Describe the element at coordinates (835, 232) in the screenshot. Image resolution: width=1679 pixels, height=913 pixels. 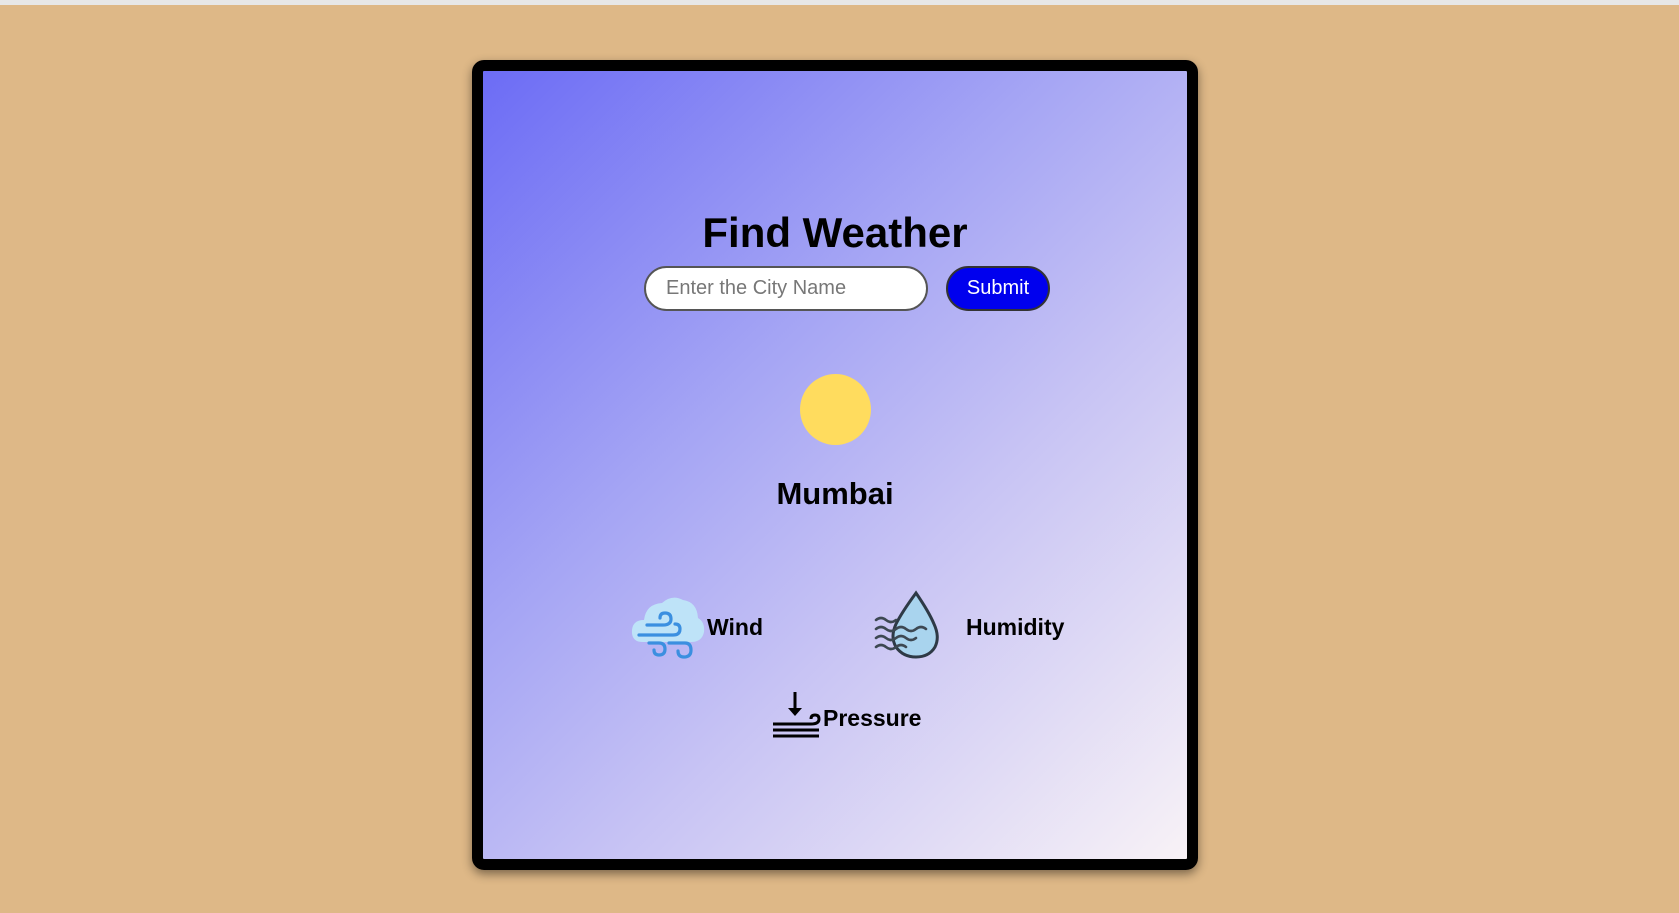
I see `page-title: Find Weather` at that location.